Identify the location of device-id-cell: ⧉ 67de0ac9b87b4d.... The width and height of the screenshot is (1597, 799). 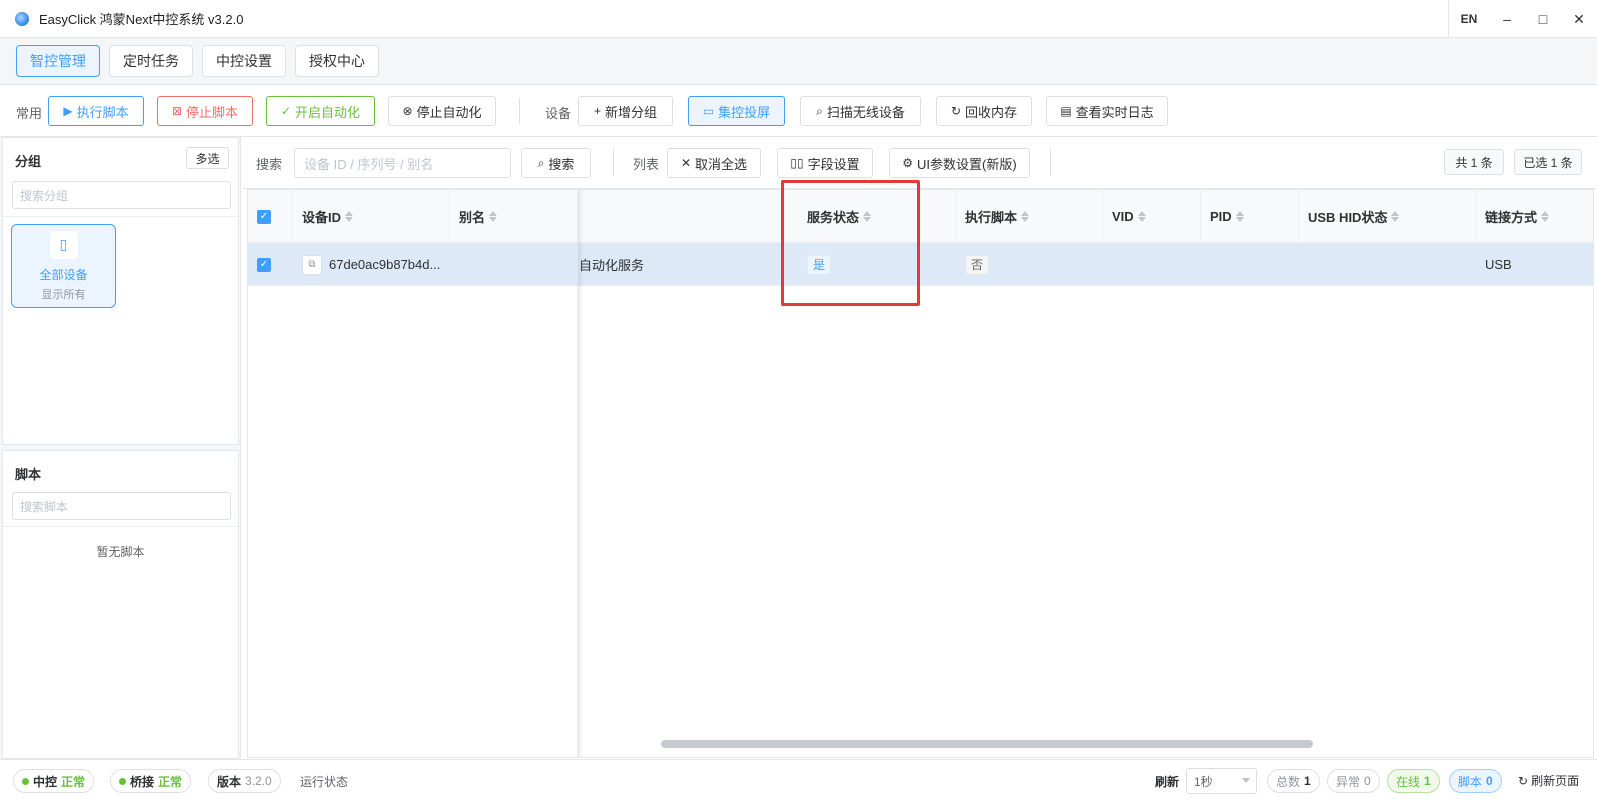
(371, 264).